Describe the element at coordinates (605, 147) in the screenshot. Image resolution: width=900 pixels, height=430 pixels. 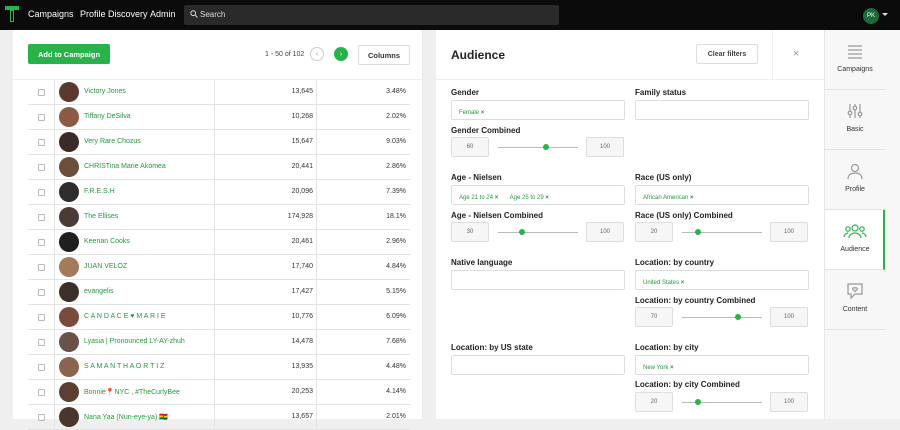
I see `gender-combined-max: 100` at that location.